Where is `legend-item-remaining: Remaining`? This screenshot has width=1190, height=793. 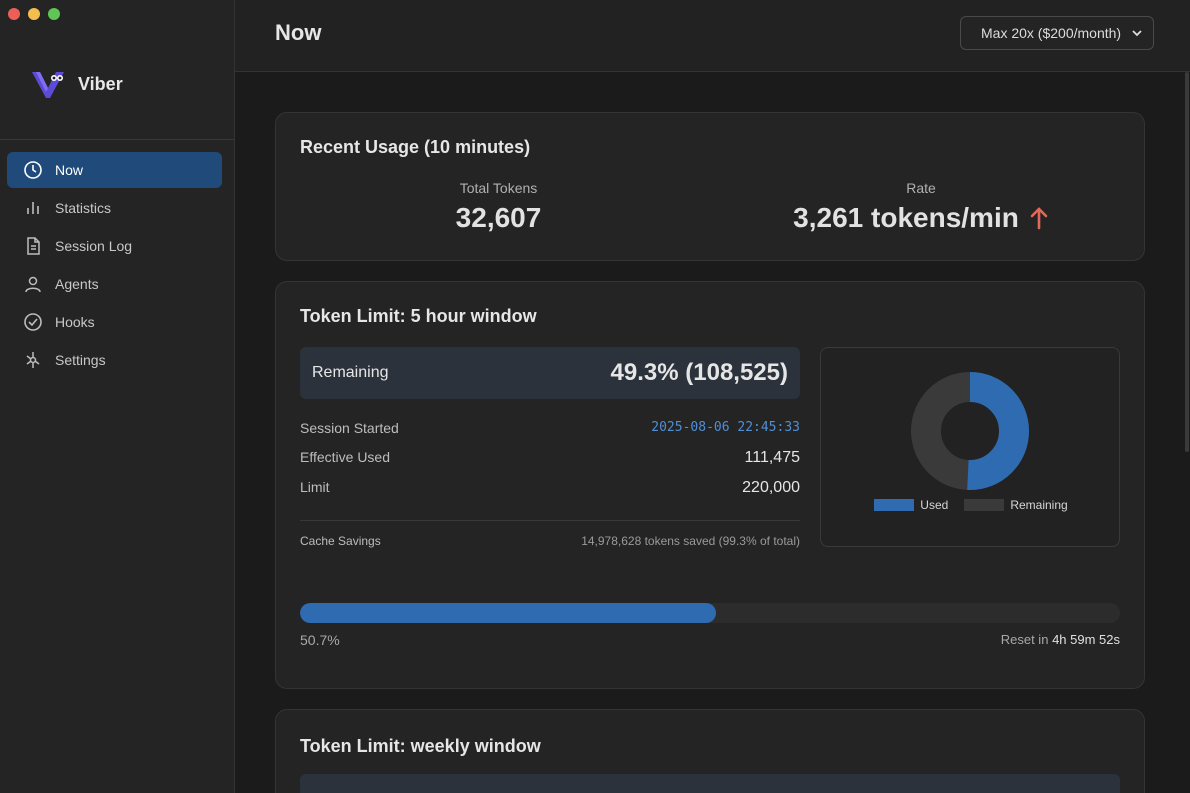 legend-item-remaining: Remaining is located at coordinates (1016, 505).